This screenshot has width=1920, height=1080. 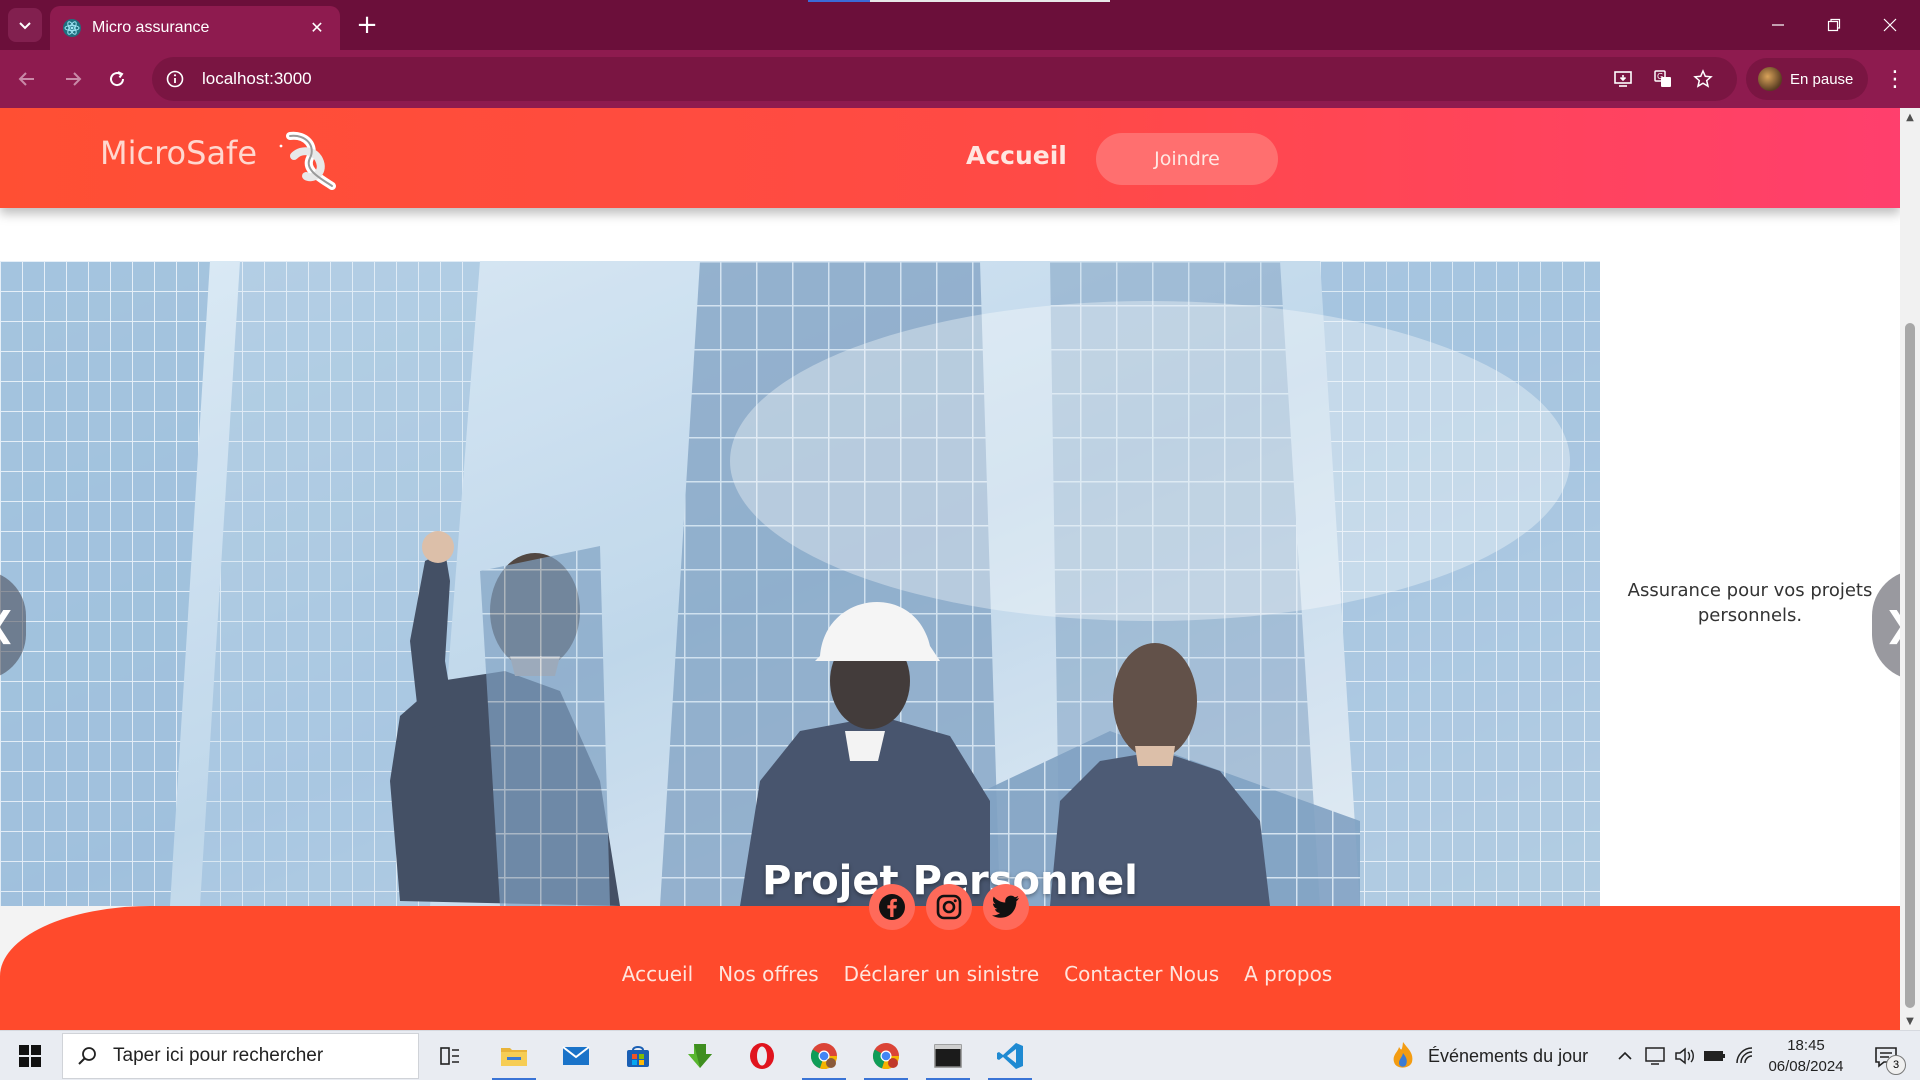 I want to click on brand-name: MicroSafe, so click(x=178, y=153).